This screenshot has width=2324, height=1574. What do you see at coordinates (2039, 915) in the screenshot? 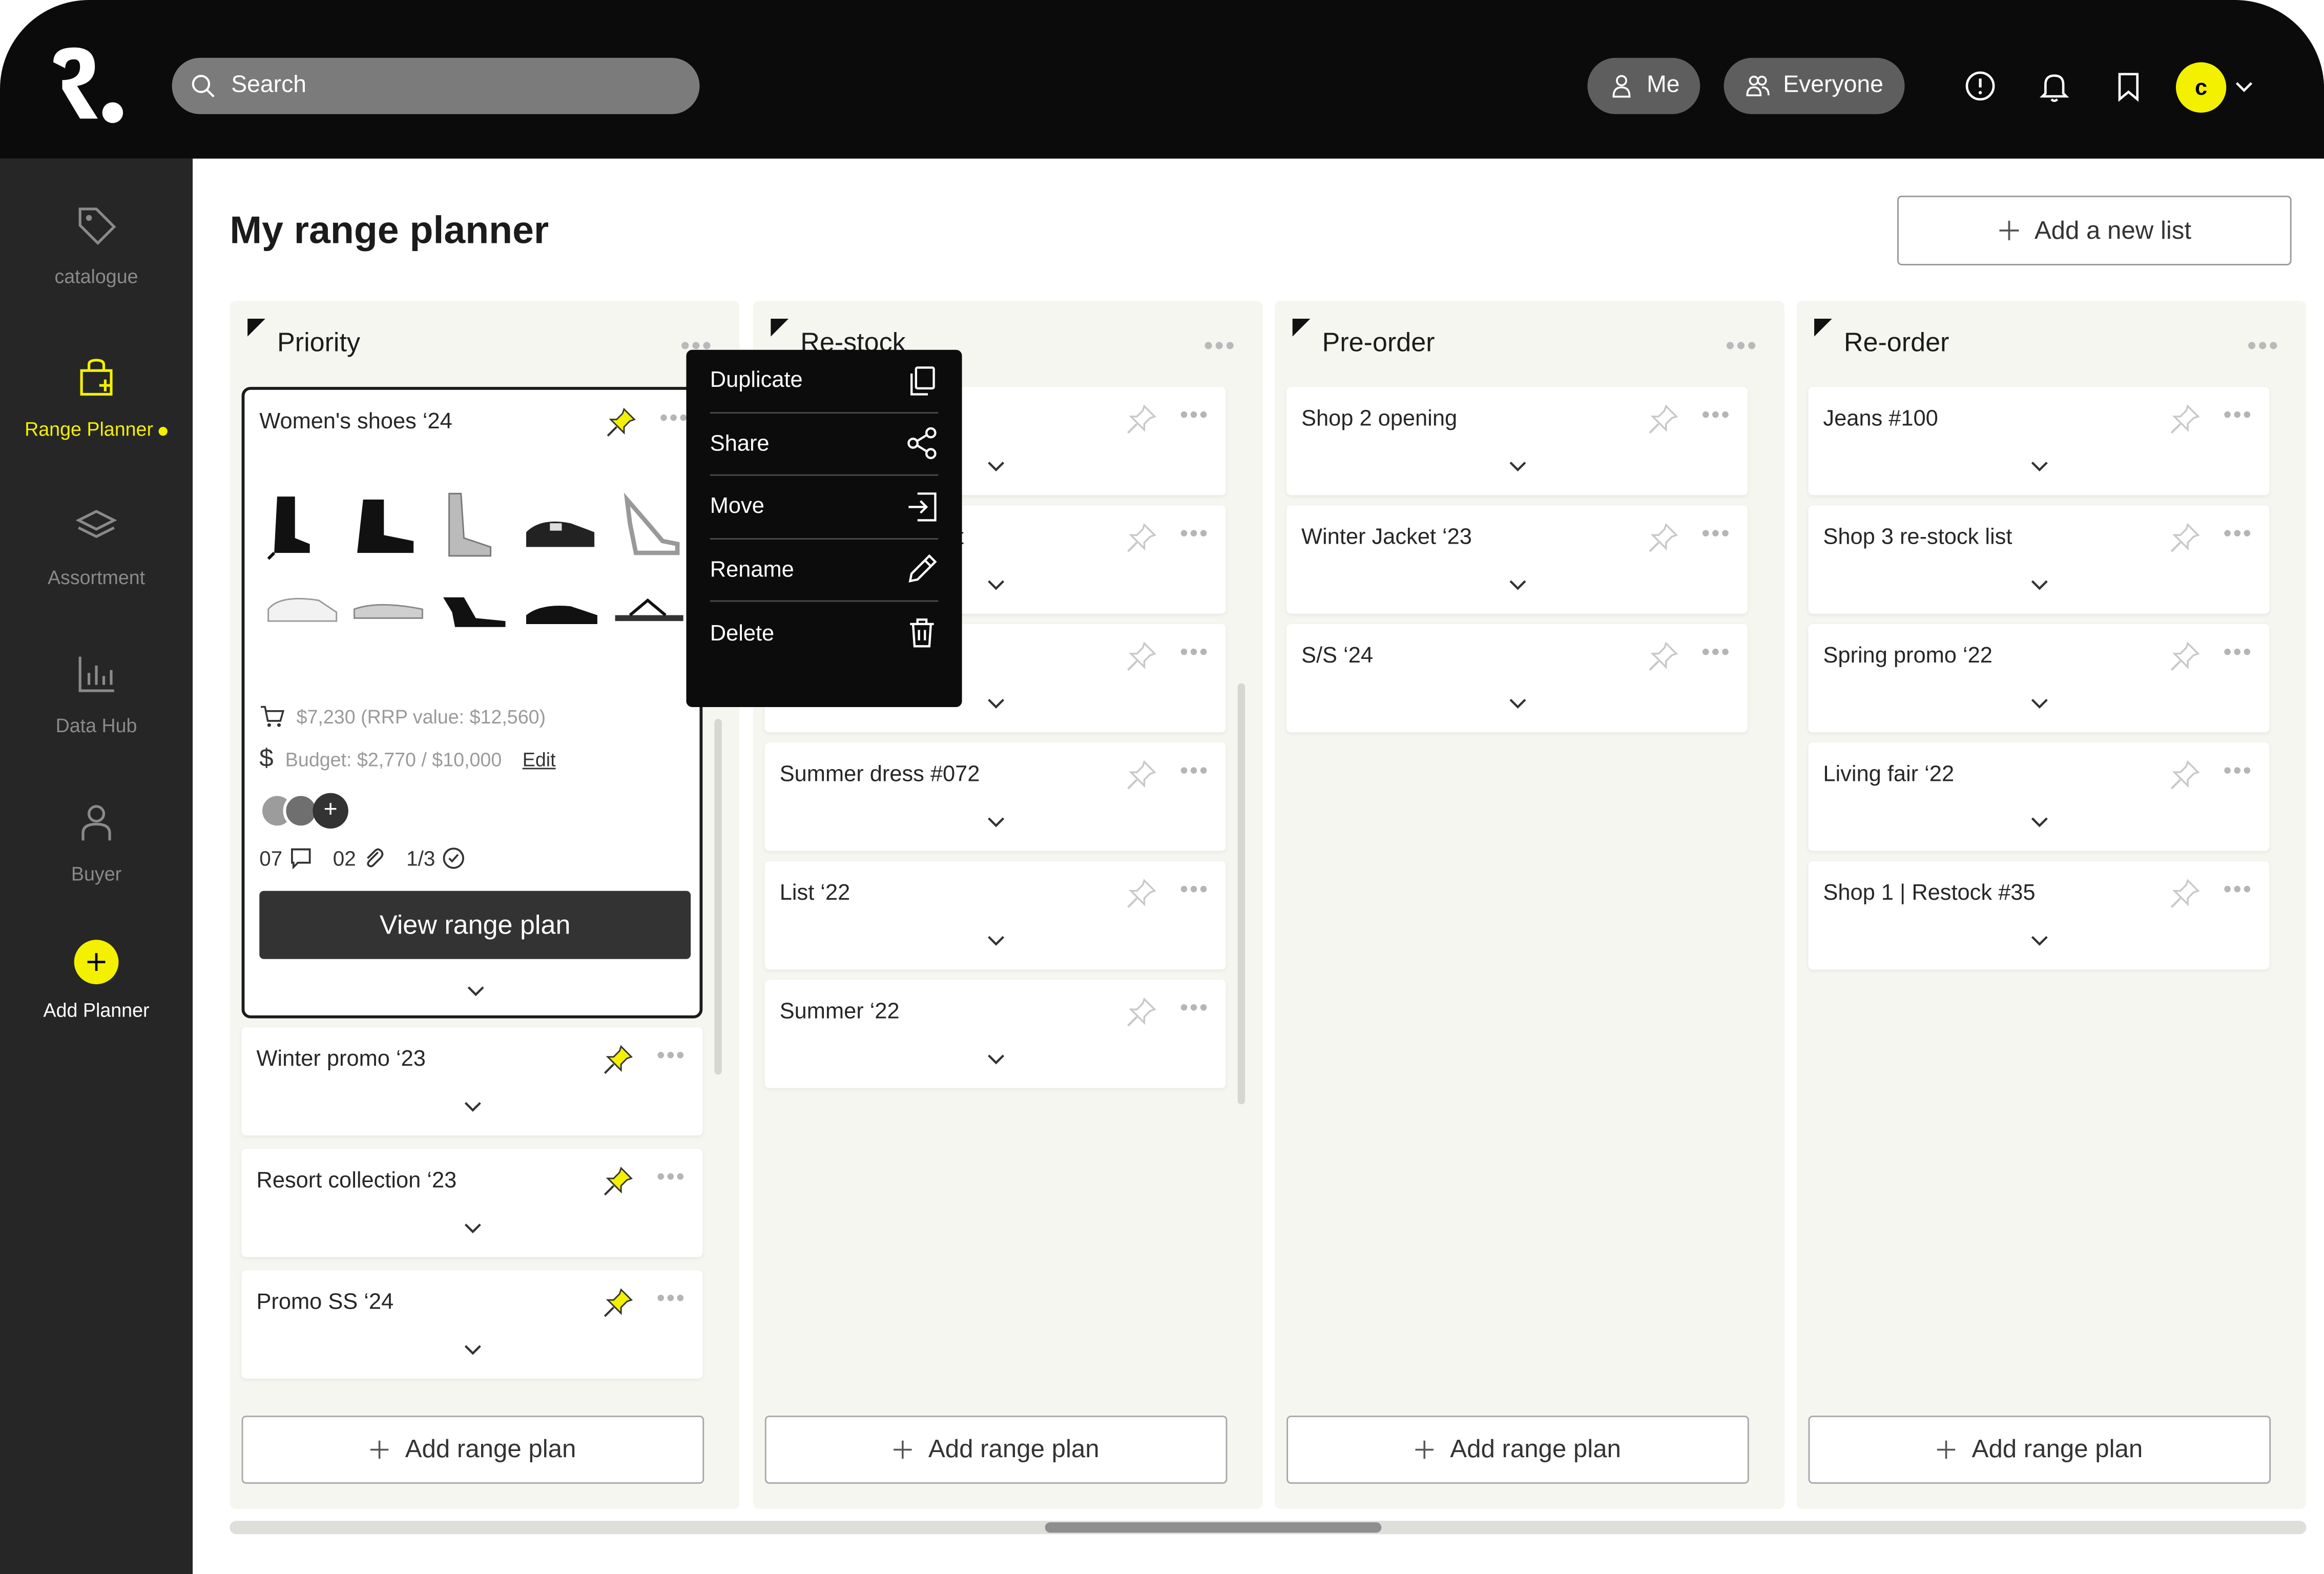
I see `range-plan-card: Shop 1 | Restock #35 •••` at bounding box center [2039, 915].